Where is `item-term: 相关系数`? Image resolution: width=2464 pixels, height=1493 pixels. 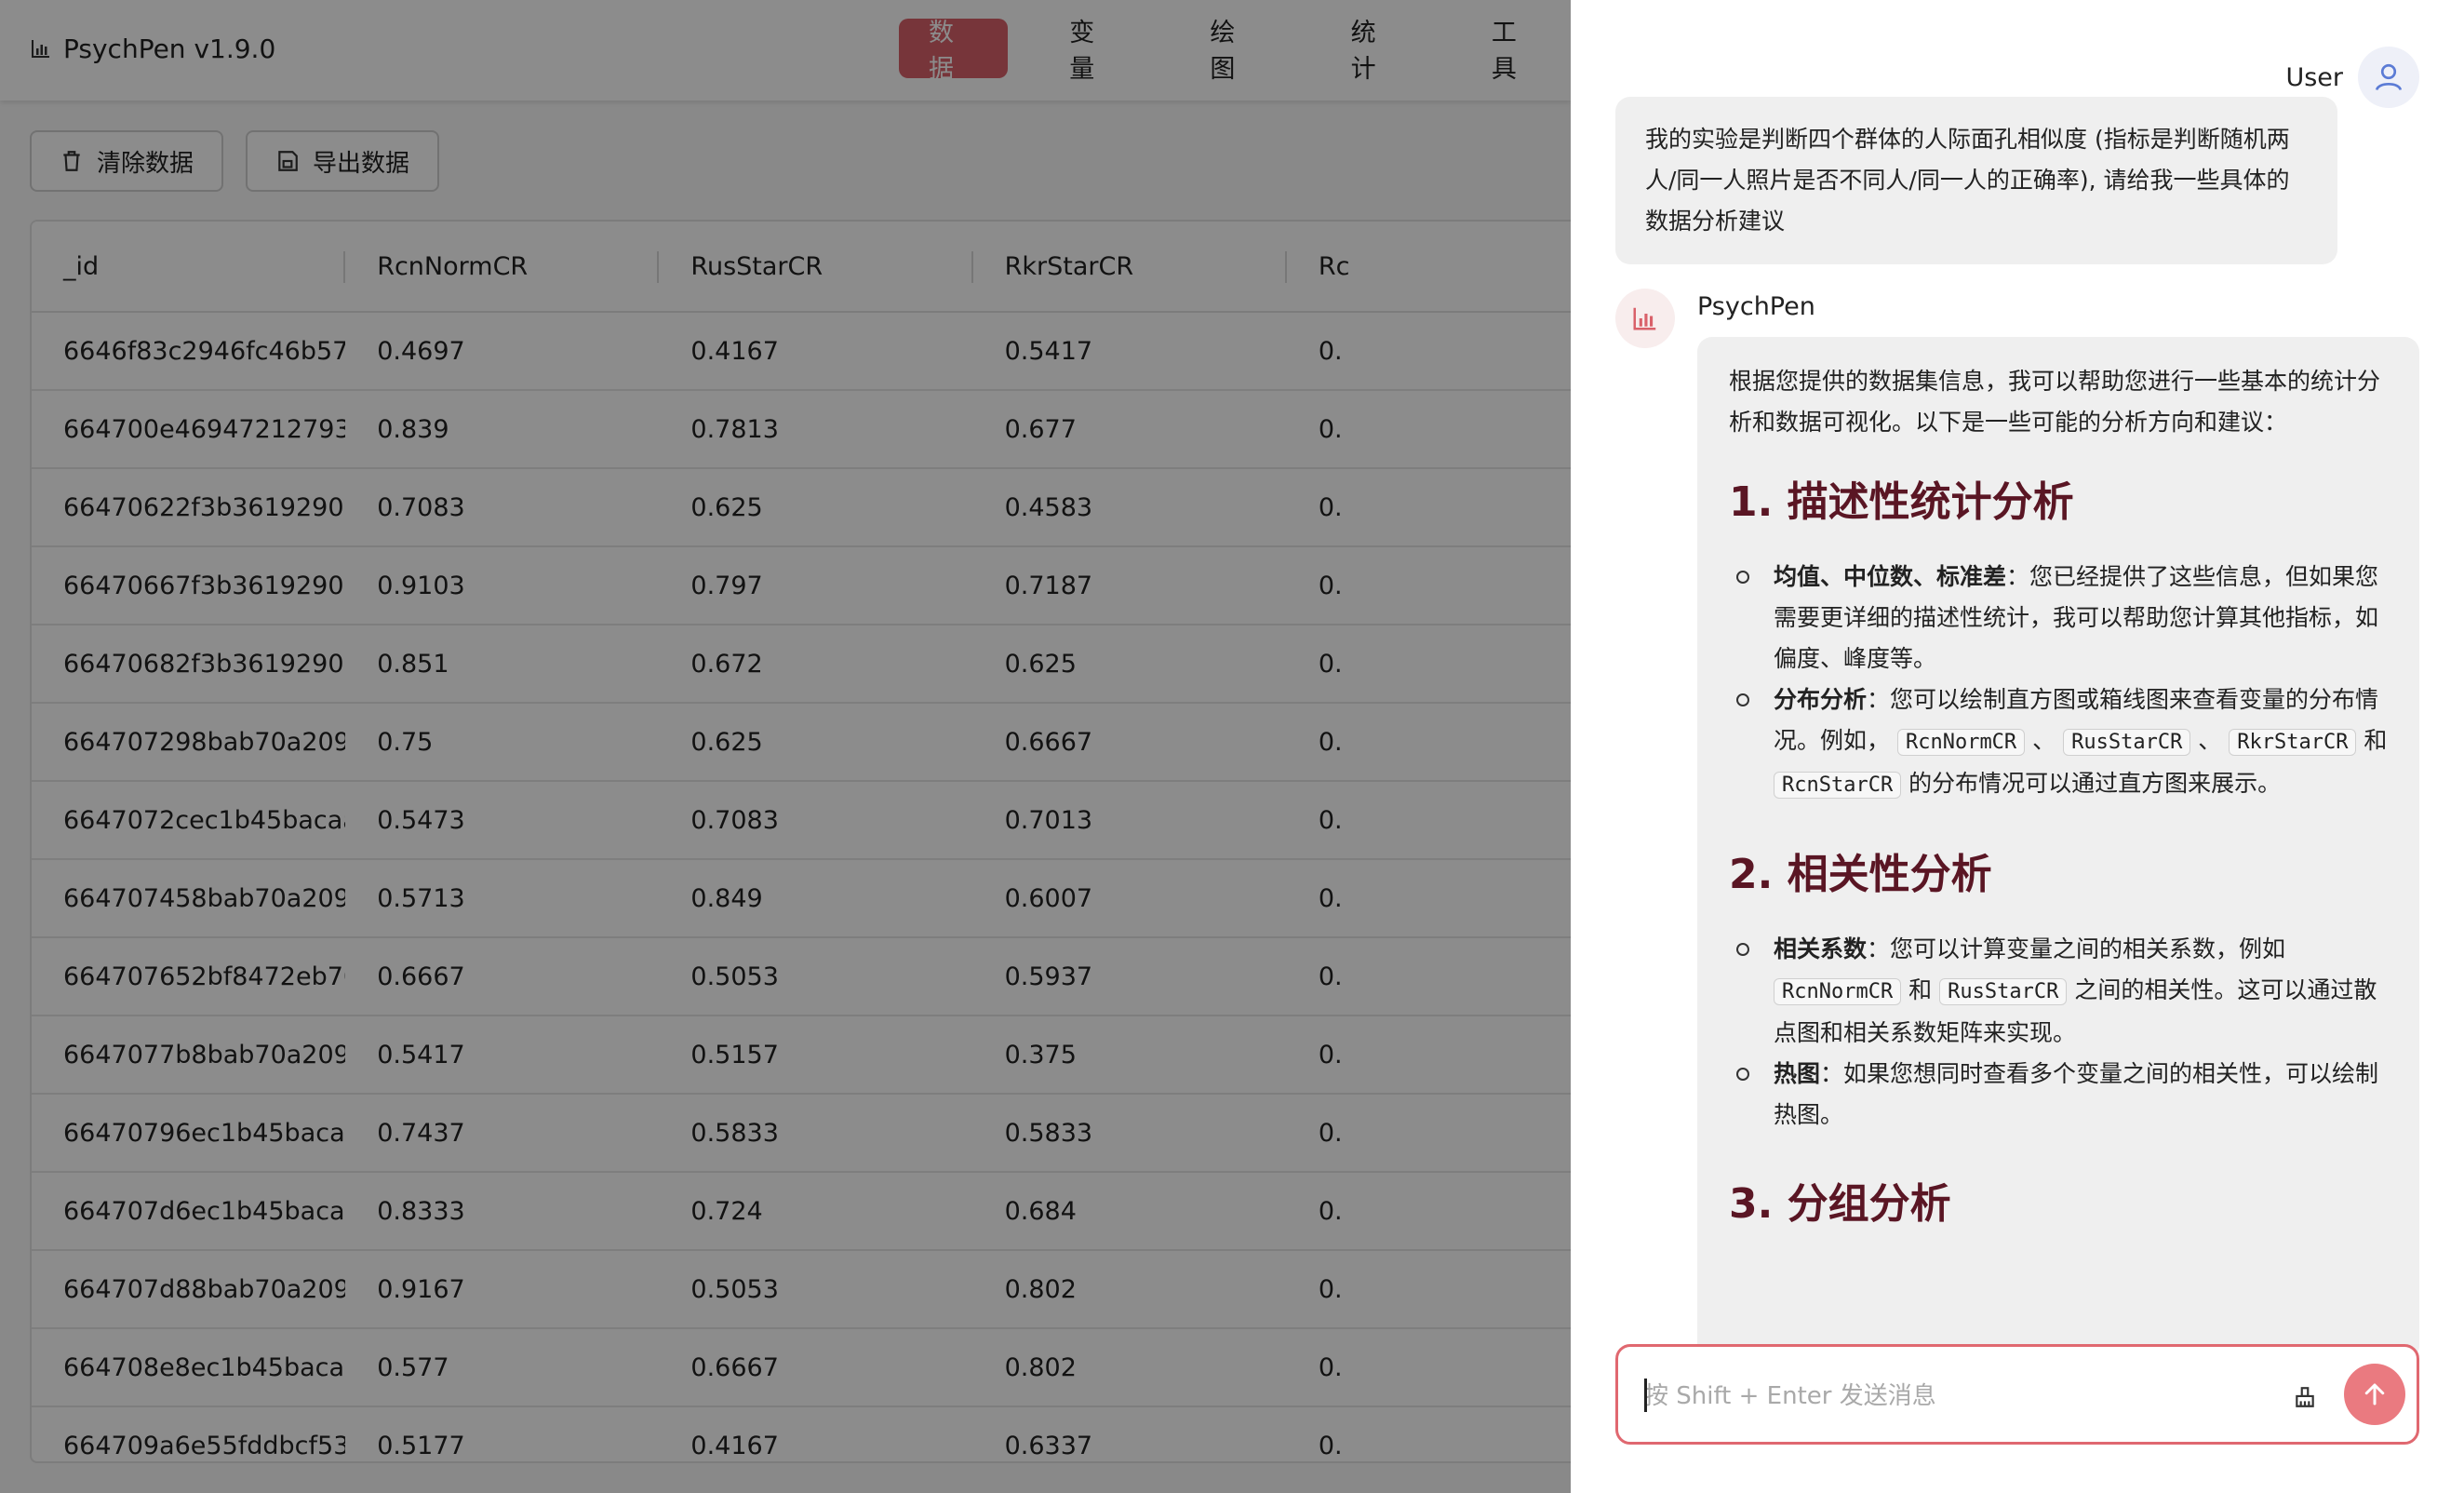 item-term: 相关系数 is located at coordinates (1821, 949).